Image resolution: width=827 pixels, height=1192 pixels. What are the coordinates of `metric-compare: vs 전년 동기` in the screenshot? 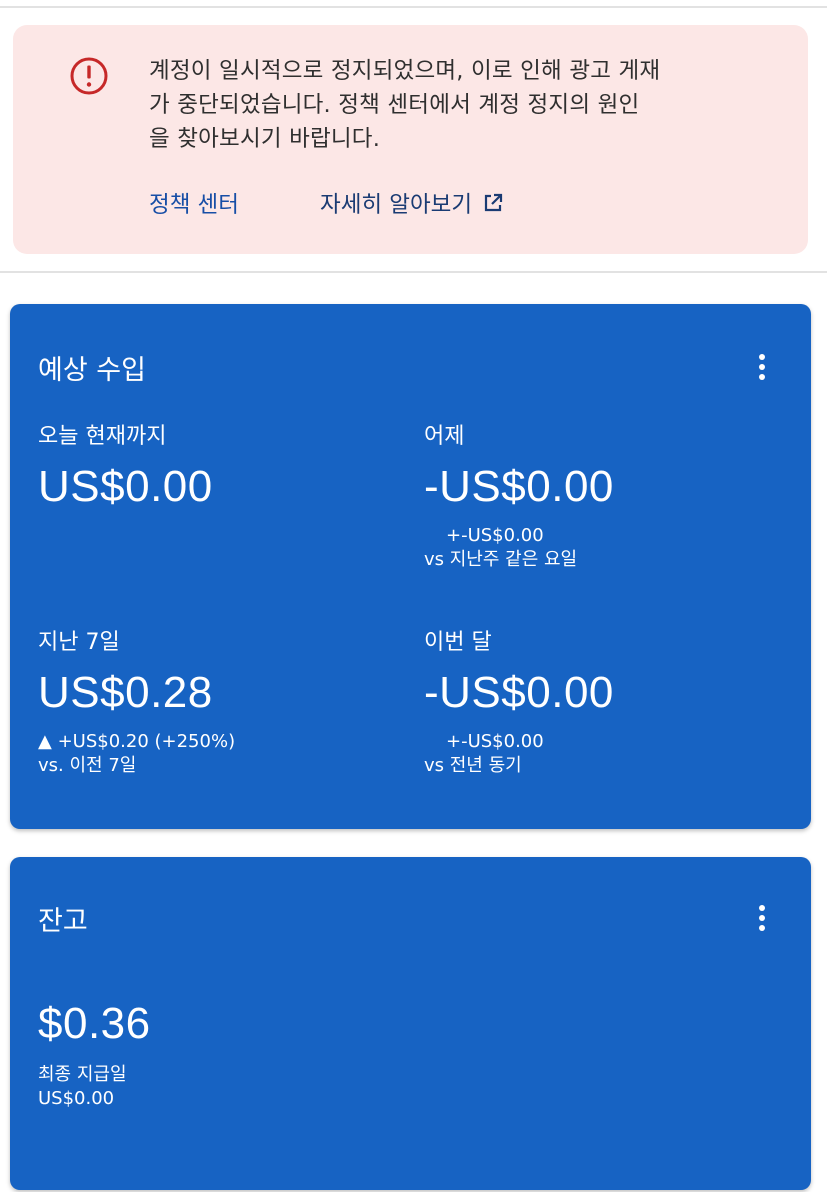 It's located at (473, 765).